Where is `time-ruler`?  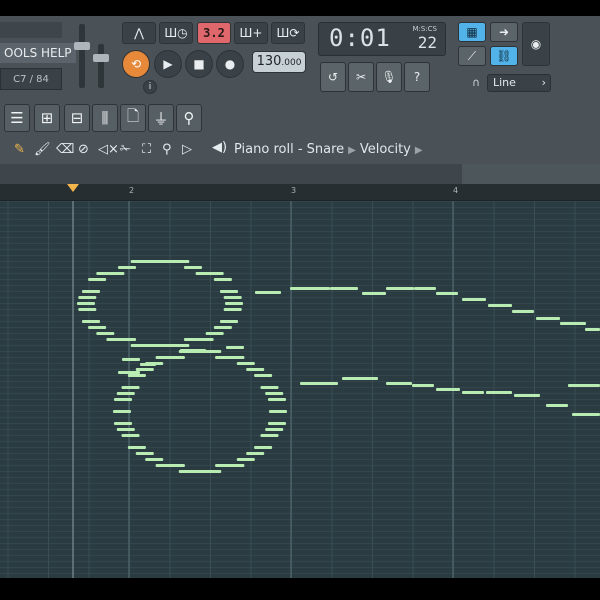
time-ruler is located at coordinates (300, 192).